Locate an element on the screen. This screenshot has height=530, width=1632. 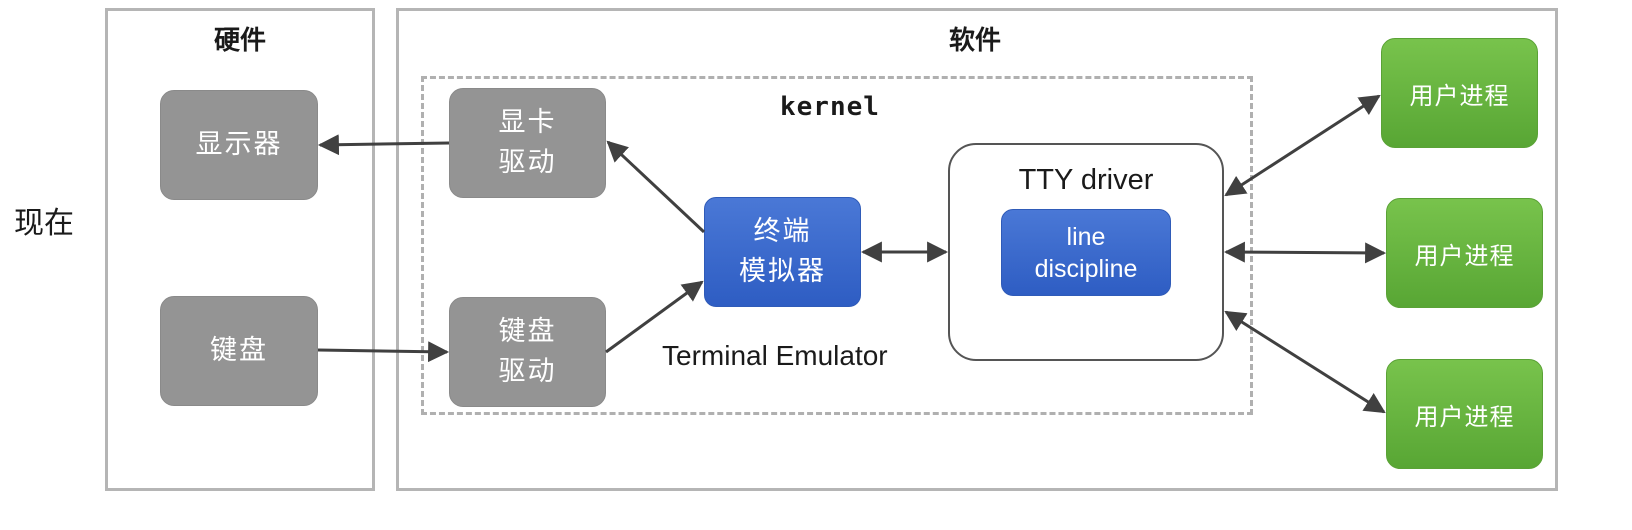
arrow-display-driver-to-display is located at coordinates (383, 145).